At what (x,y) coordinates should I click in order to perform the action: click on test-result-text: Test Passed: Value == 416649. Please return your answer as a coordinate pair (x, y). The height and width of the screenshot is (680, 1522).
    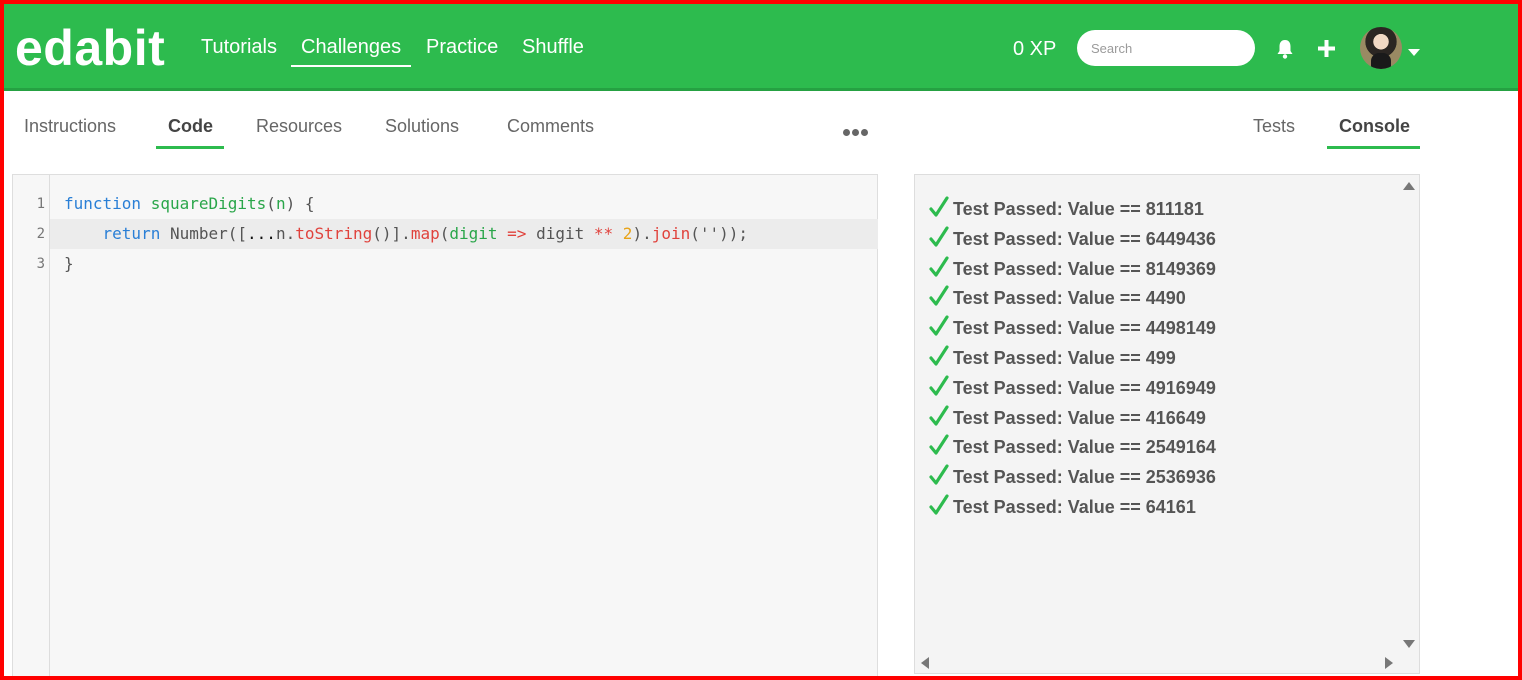
    Looking at the image, I should click on (1079, 417).